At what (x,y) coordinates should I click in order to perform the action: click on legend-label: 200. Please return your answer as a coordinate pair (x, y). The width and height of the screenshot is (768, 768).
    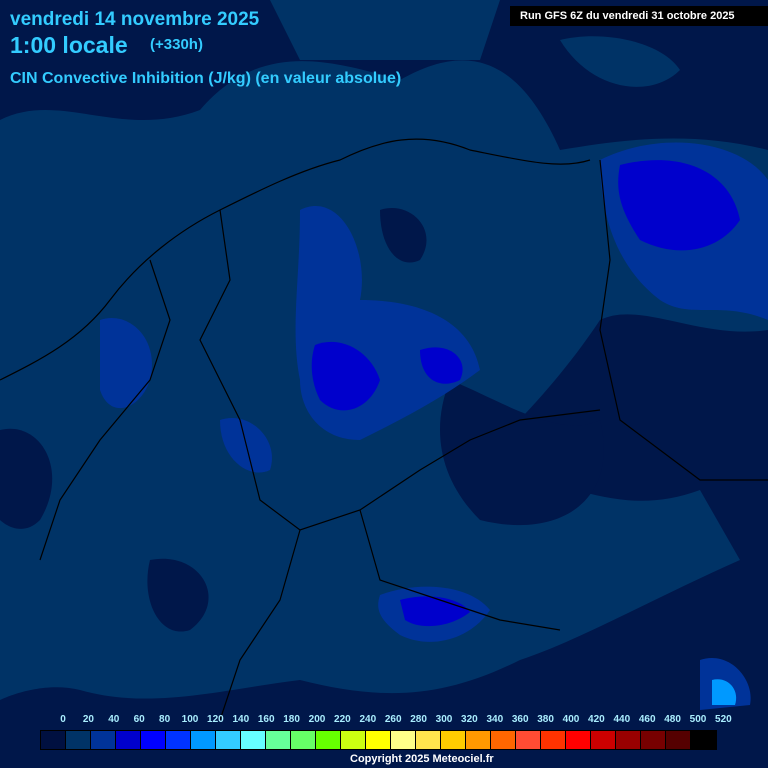
    Looking at the image, I should click on (317, 719).